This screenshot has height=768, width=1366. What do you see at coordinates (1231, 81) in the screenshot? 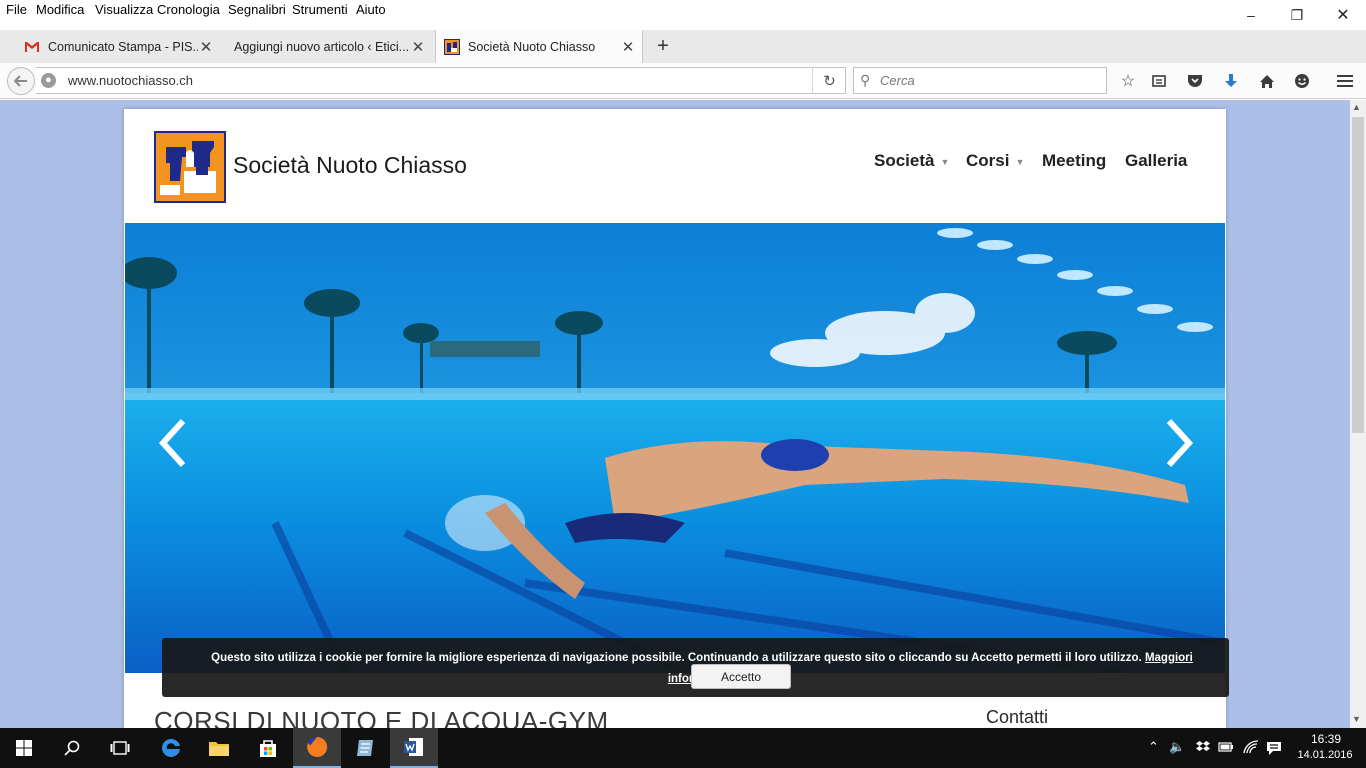
I see `downloads-icon` at bounding box center [1231, 81].